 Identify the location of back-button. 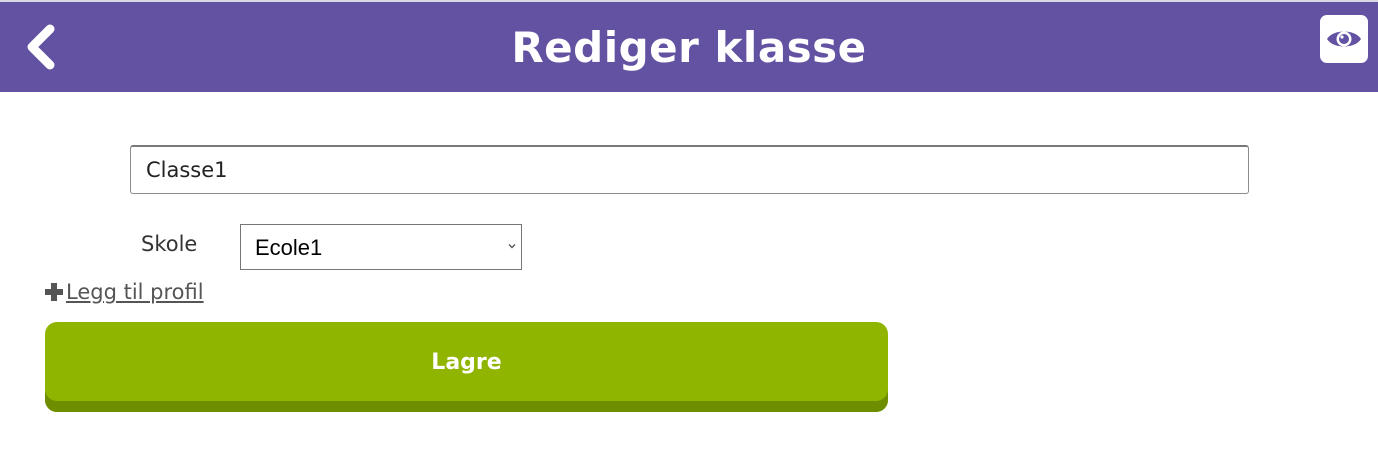
(40, 47).